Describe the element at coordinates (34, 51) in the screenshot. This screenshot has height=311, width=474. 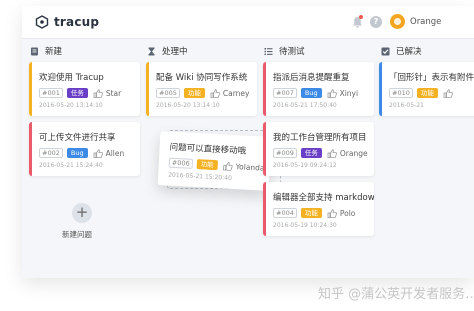
I see `document-icon` at that location.